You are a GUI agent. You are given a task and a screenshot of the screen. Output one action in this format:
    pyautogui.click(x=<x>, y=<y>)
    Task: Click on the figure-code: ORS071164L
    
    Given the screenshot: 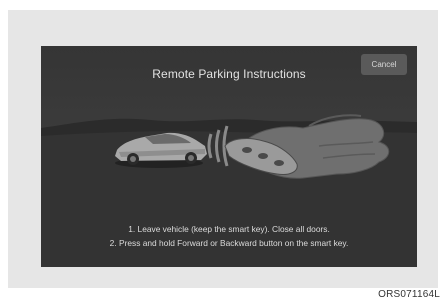 What is the action you would take?
    pyautogui.click(x=409, y=294)
    